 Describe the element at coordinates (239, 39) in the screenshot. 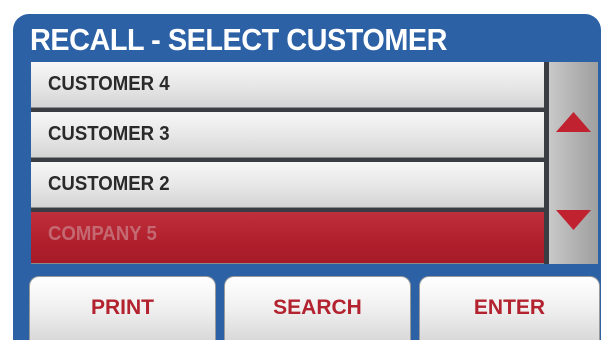

I see `dialog-title: RECALL - SELECT CUSTOMER` at that location.